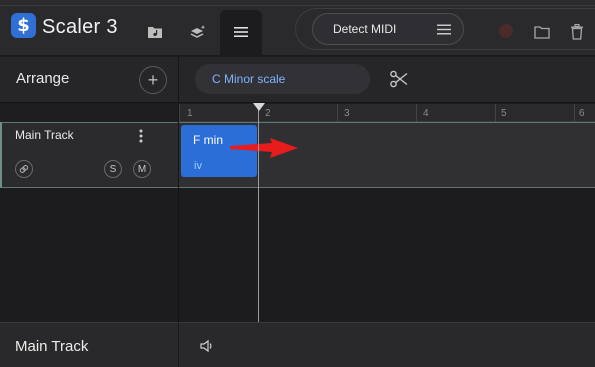 This screenshot has height=367, width=595. What do you see at coordinates (268, 113) in the screenshot?
I see `ruler-bar-number: 2` at bounding box center [268, 113].